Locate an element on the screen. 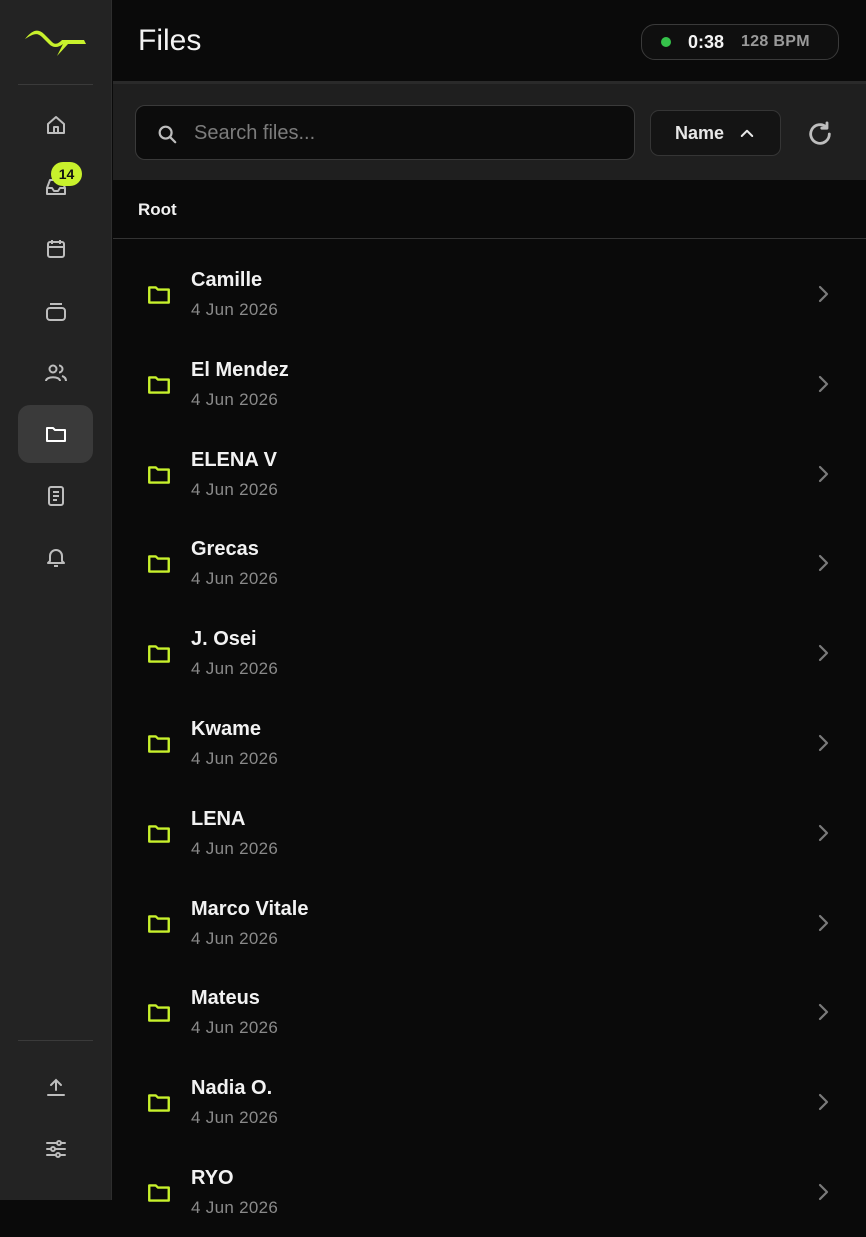 This screenshot has height=1237, width=866. inbox-badge: 14 is located at coordinates (66, 174).